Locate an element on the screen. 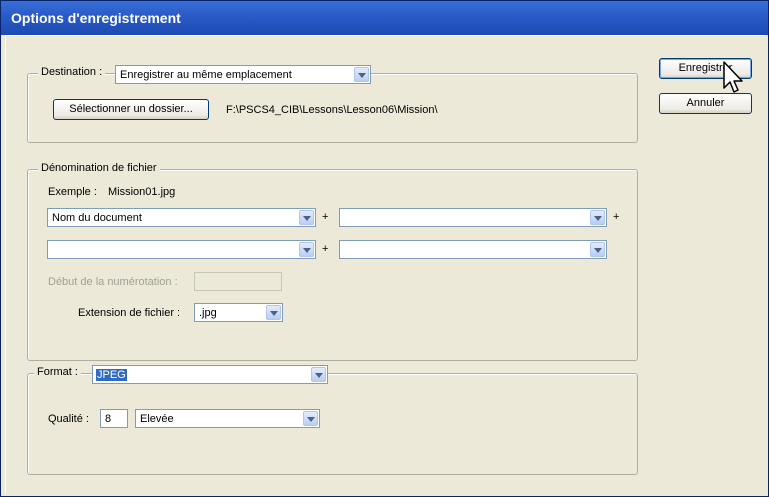  format-select: JPEG is located at coordinates (210, 374).